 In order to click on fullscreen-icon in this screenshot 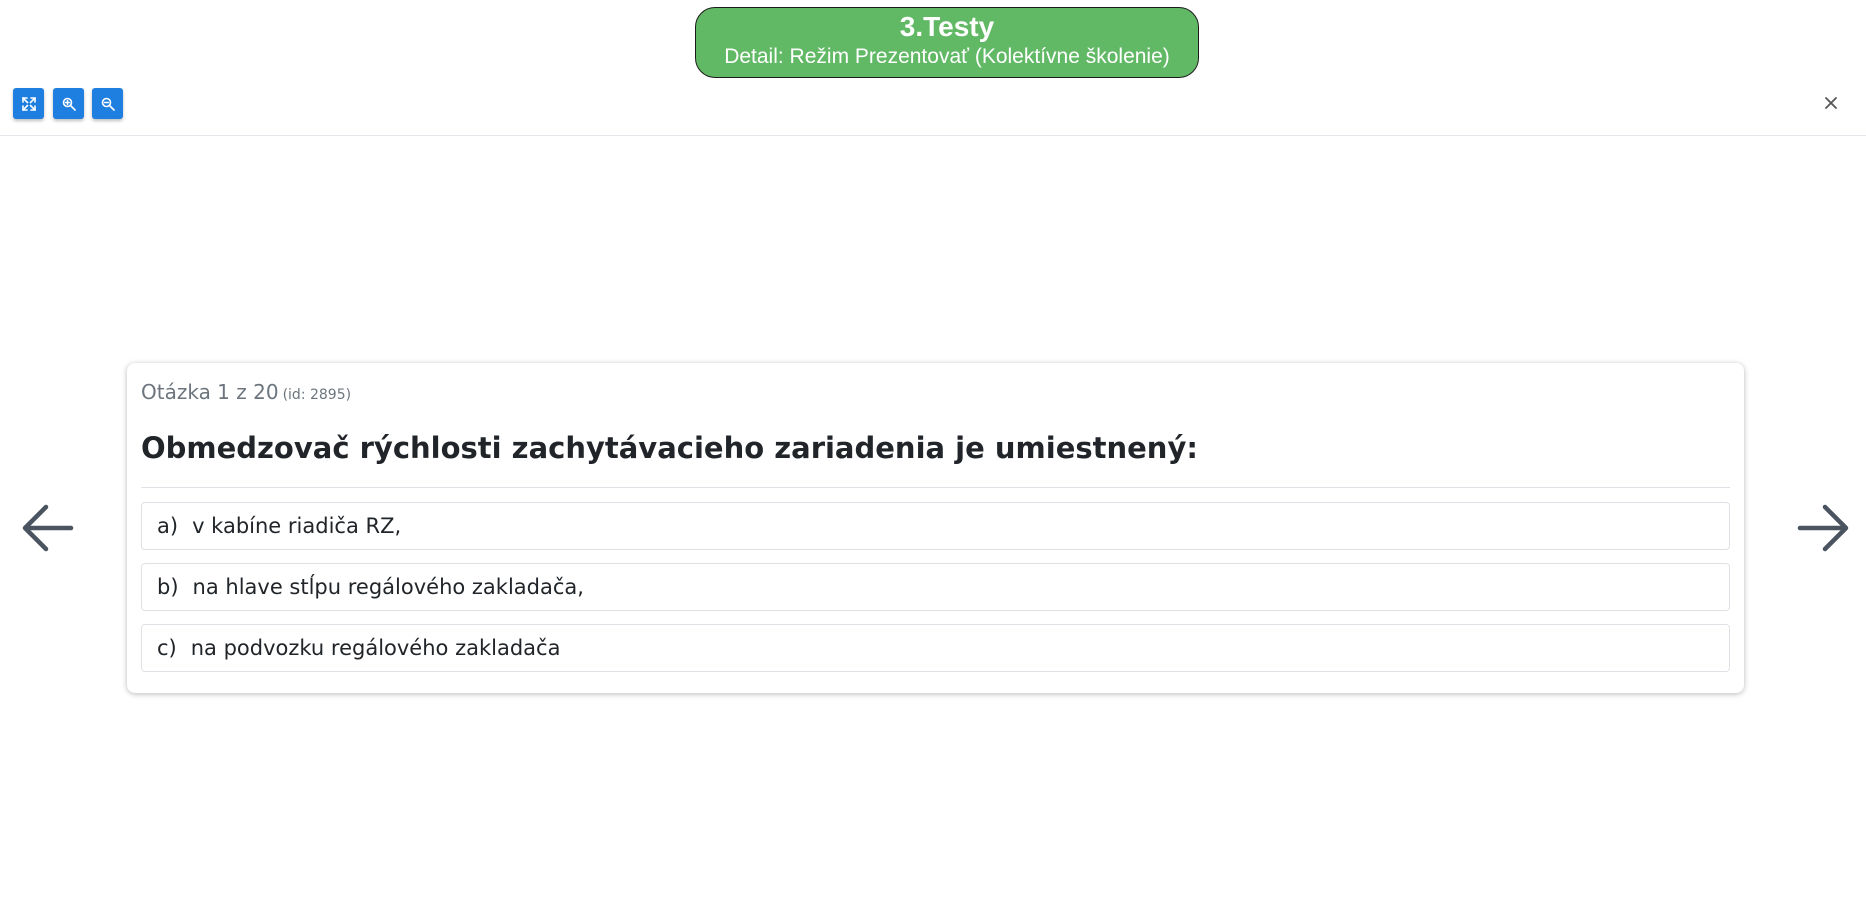, I will do `click(28, 103)`.